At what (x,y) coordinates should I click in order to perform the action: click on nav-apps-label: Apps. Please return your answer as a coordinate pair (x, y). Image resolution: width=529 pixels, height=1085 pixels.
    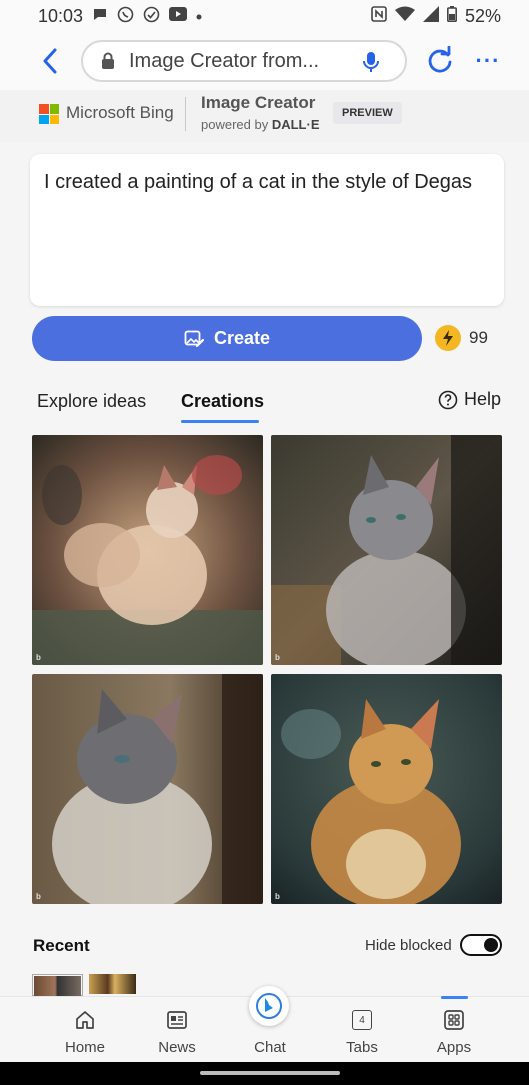
    Looking at the image, I should click on (454, 1047).